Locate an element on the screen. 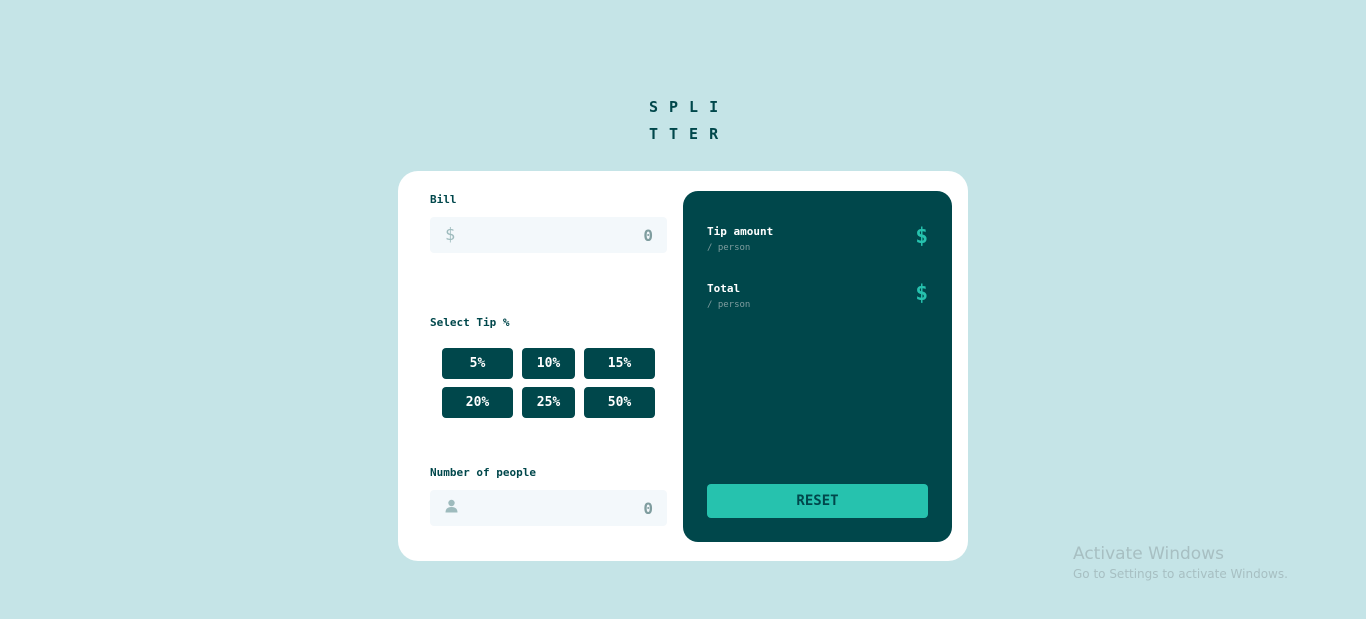 The image size is (1366, 619). tip-25-button: 25% is located at coordinates (548, 402).